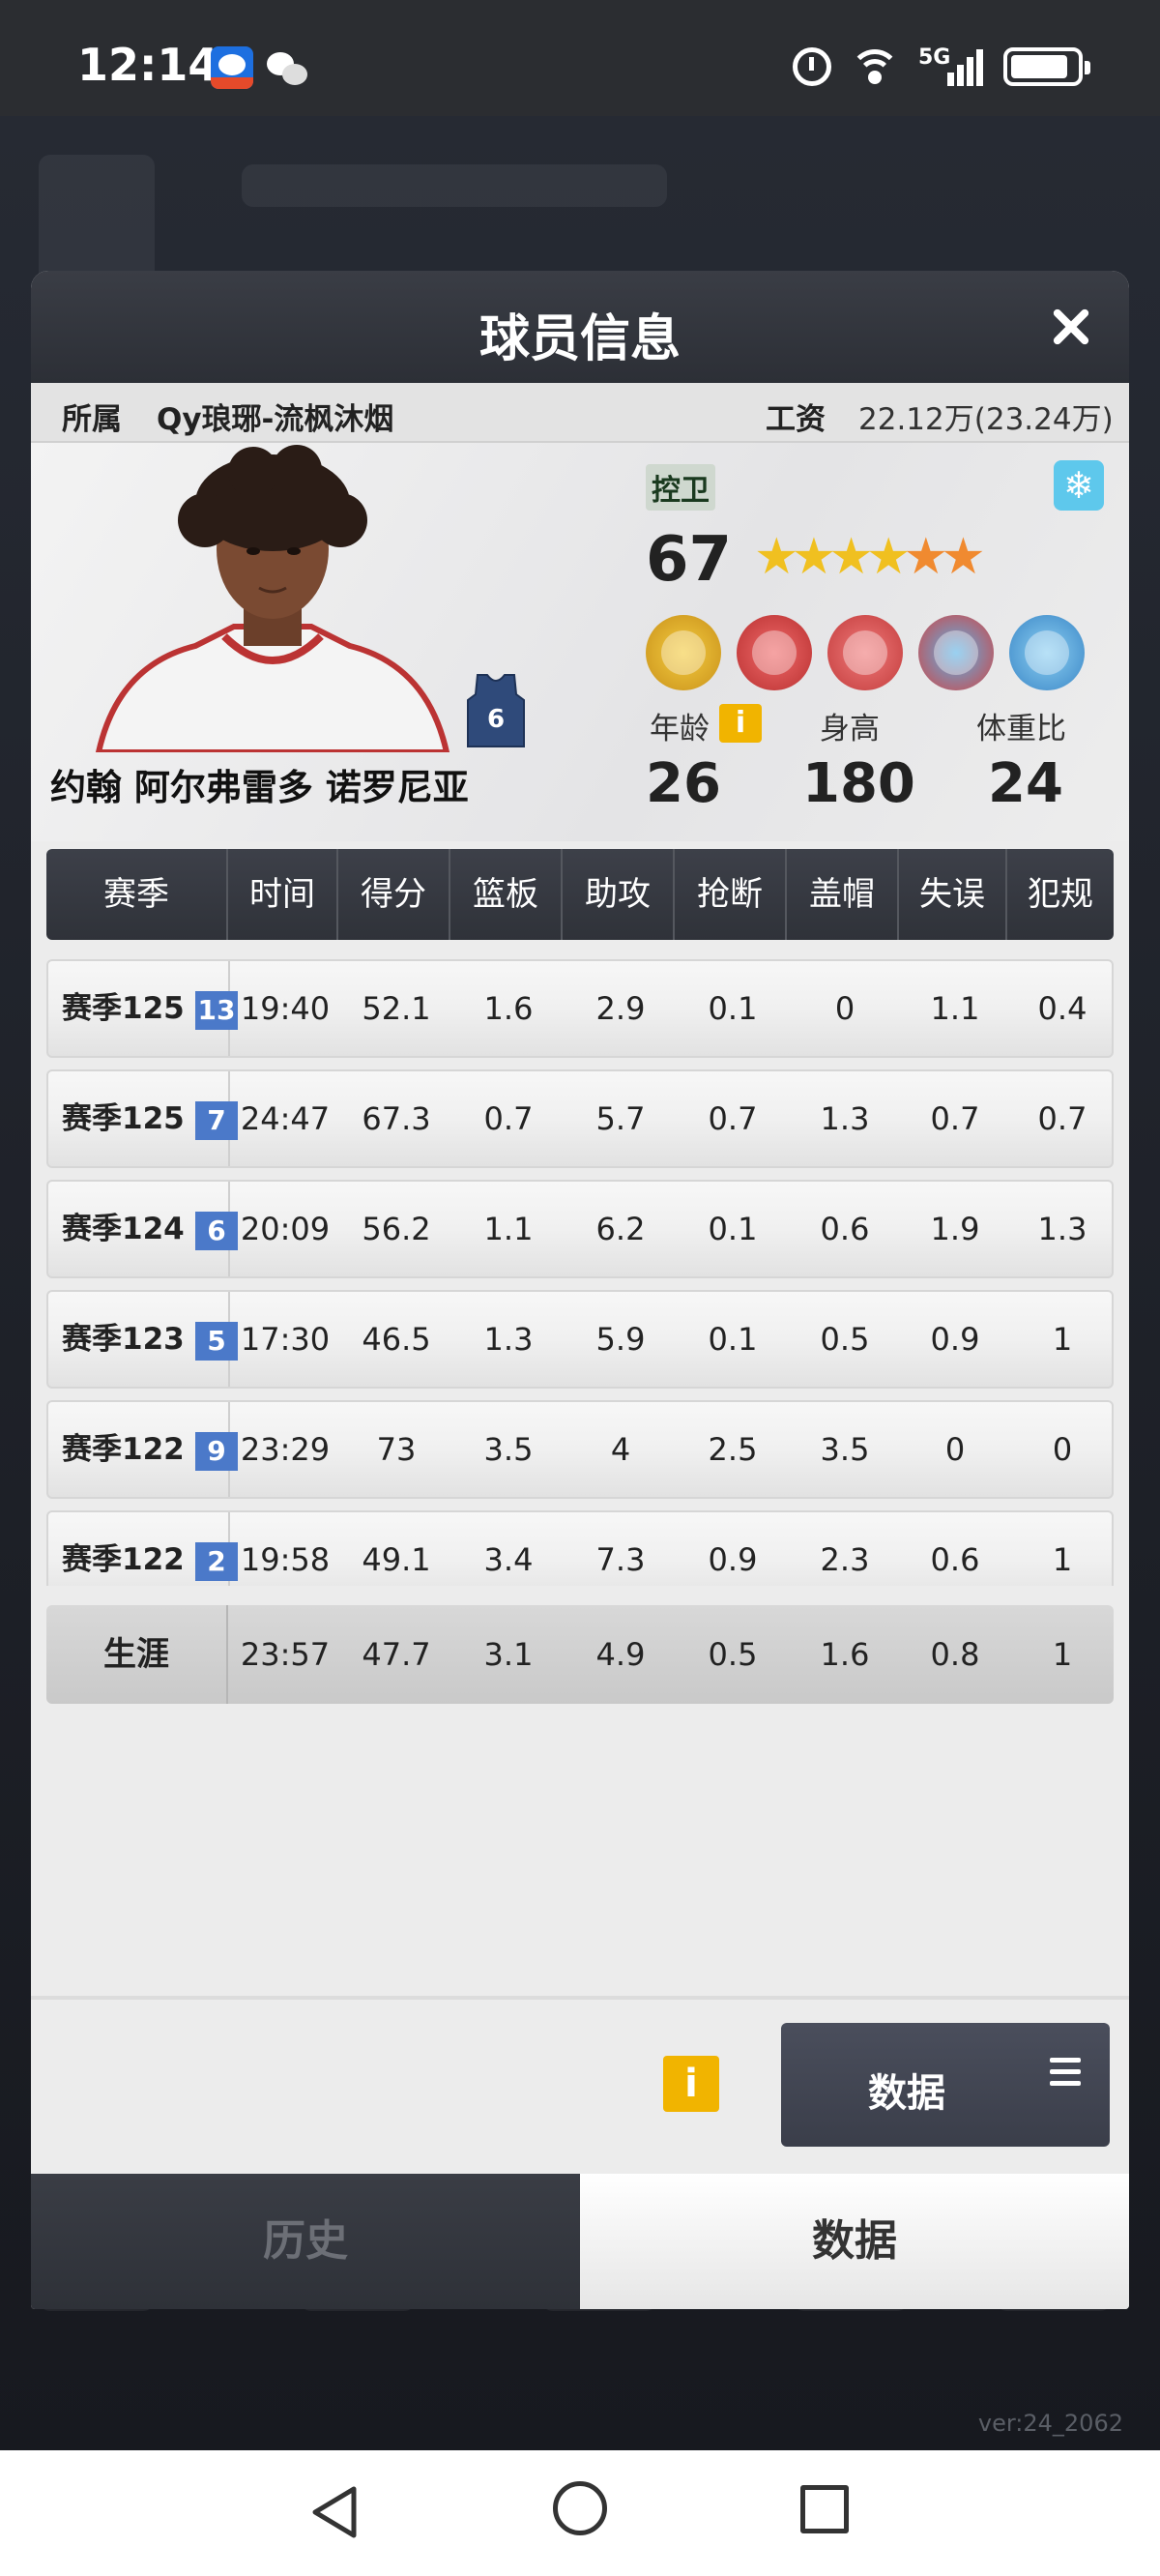 Image resolution: width=1160 pixels, height=2576 pixels. Describe the element at coordinates (508, 1008) in the screenshot. I see `stat-cell: 1.6` at that location.